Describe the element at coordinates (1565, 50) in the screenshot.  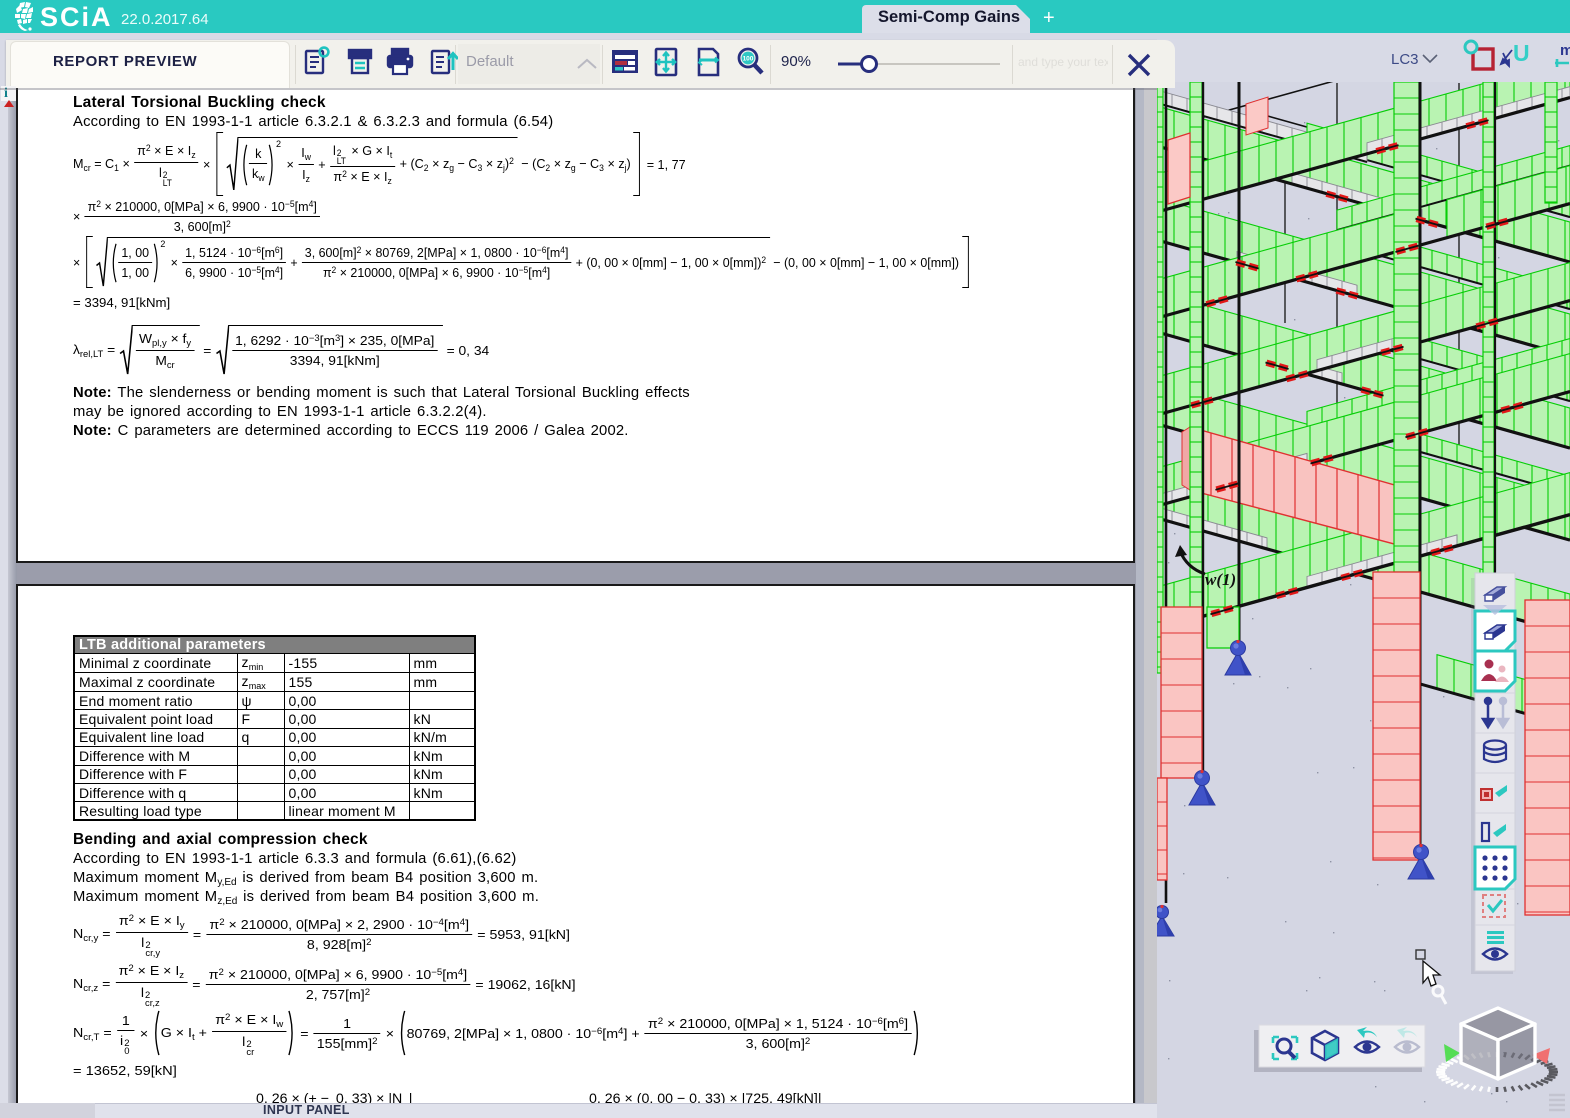
I see `svg-text: m` at that location.